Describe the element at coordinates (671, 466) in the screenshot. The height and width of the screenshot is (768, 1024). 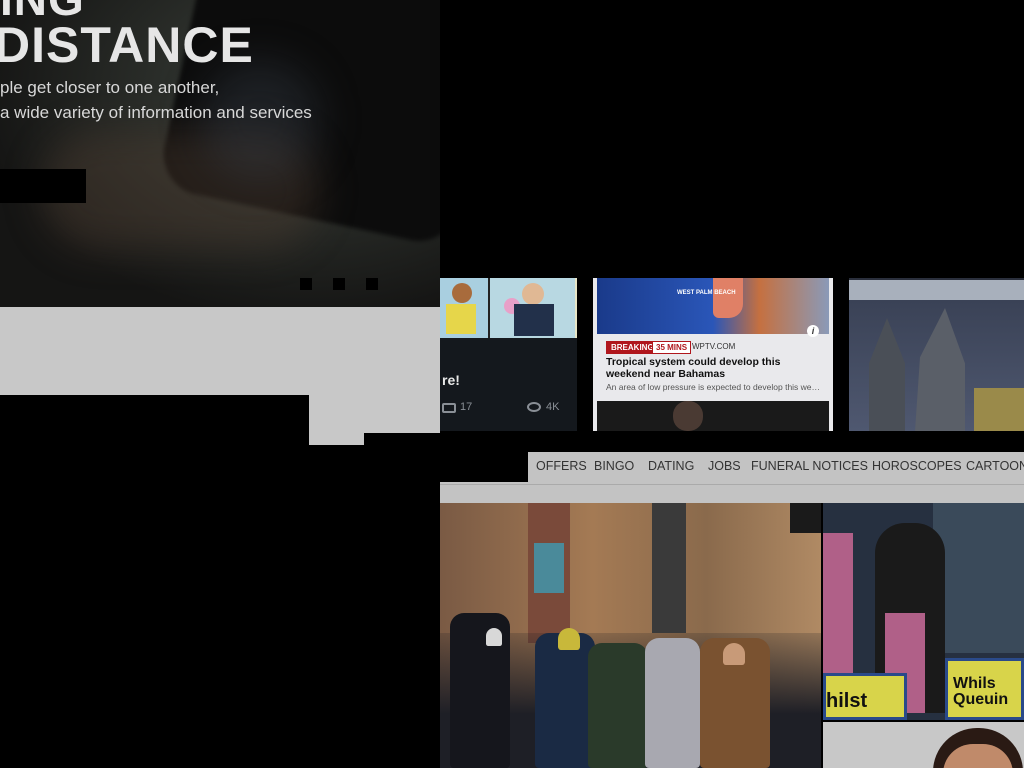
I see `nav-item-dating: DATING` at that location.